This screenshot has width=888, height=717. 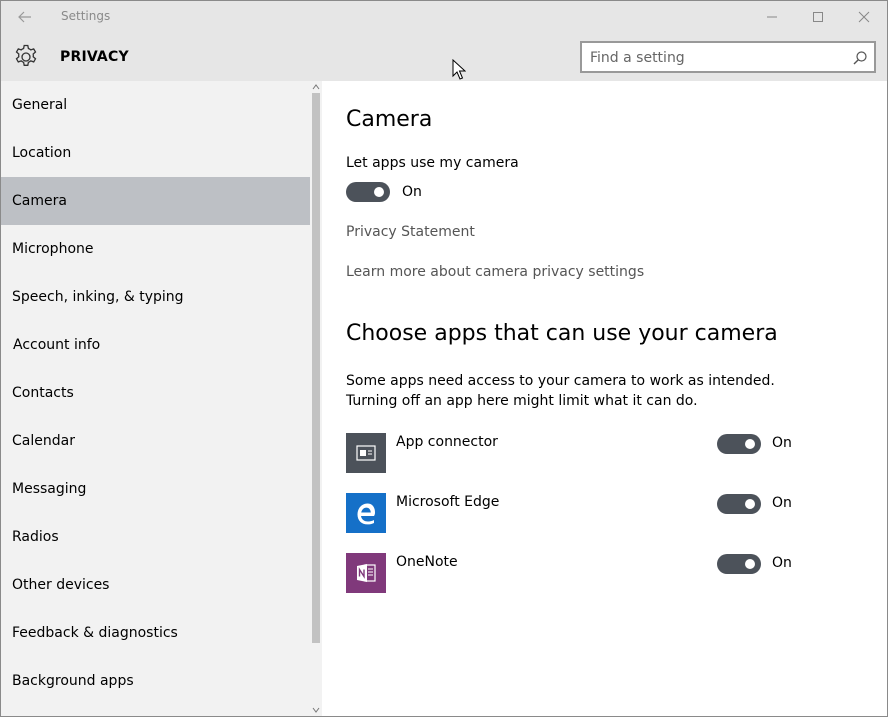 I want to click on app-name: App connector, so click(x=447, y=442).